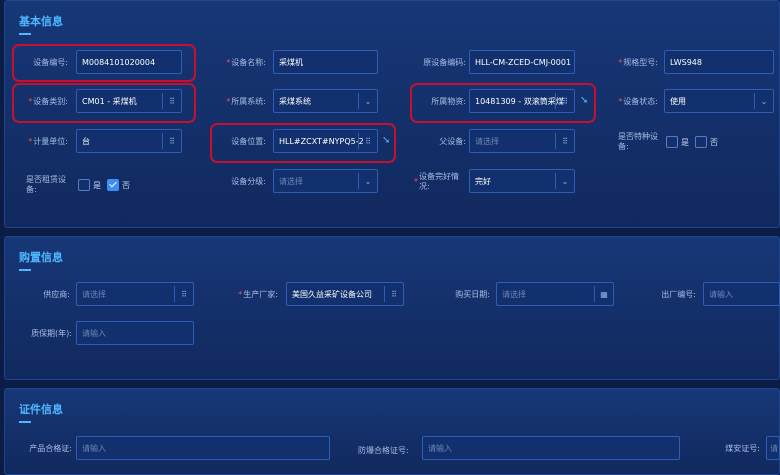 This screenshot has height=475, width=780. What do you see at coordinates (56, 294) in the screenshot?
I see `supplier-label: 供应商:` at bounding box center [56, 294].